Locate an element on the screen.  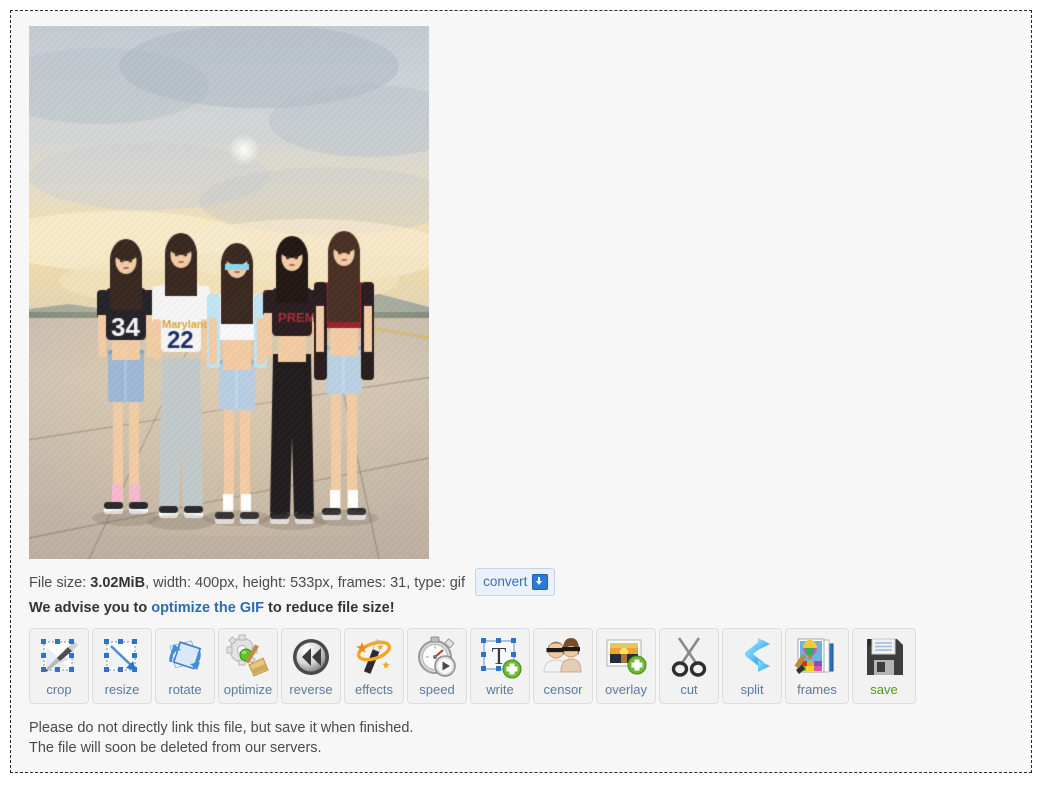
advice-prefix: We advise you to is located at coordinates (90, 608).